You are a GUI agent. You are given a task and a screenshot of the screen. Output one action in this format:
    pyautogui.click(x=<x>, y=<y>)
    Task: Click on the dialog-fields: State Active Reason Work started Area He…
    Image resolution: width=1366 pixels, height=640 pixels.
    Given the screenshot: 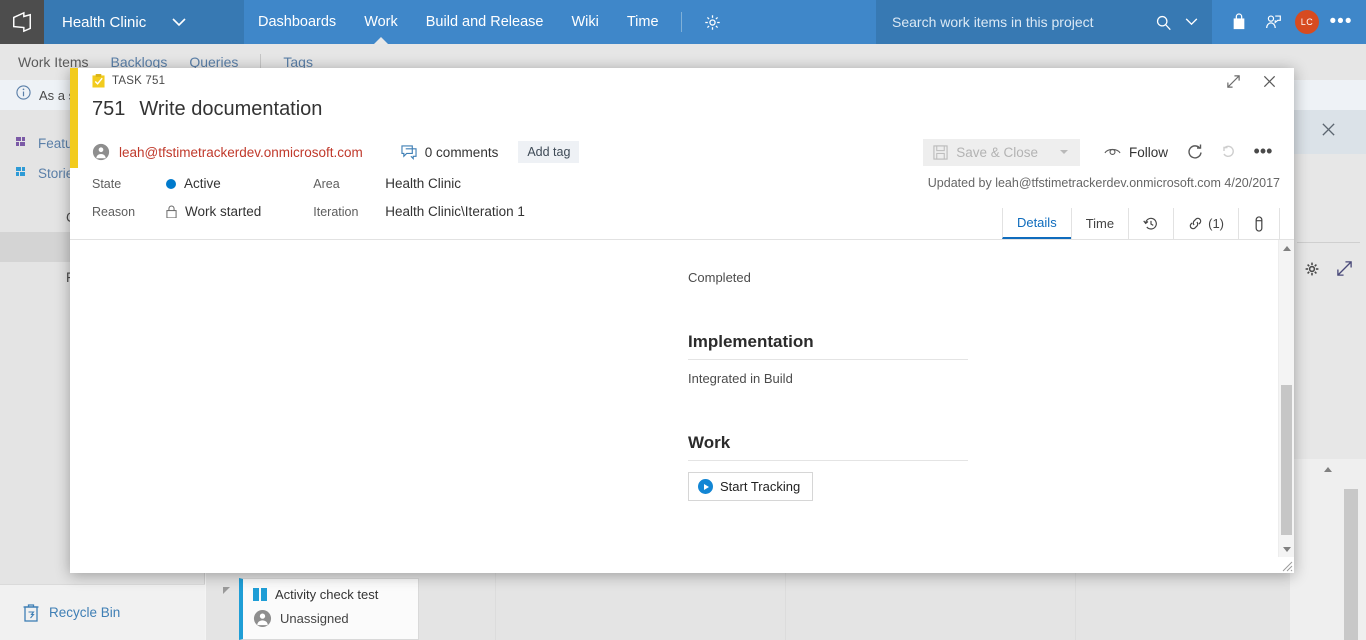 What is the action you would take?
    pyautogui.click(x=308, y=197)
    